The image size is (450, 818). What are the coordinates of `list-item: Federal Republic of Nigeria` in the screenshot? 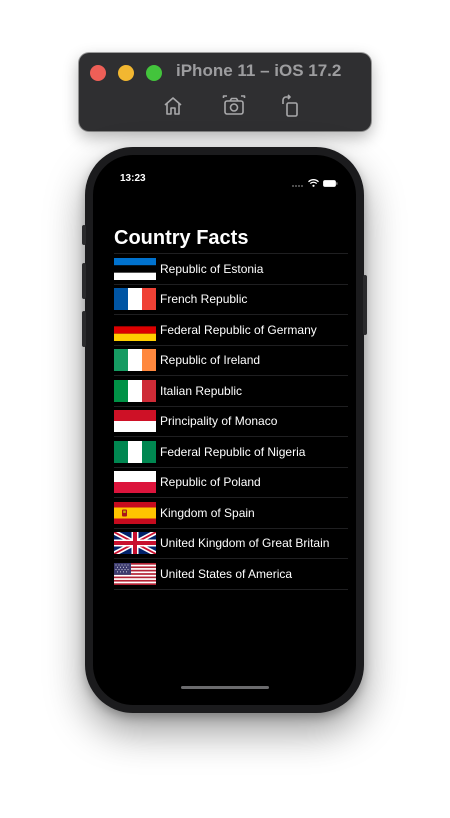 It's located at (231, 452).